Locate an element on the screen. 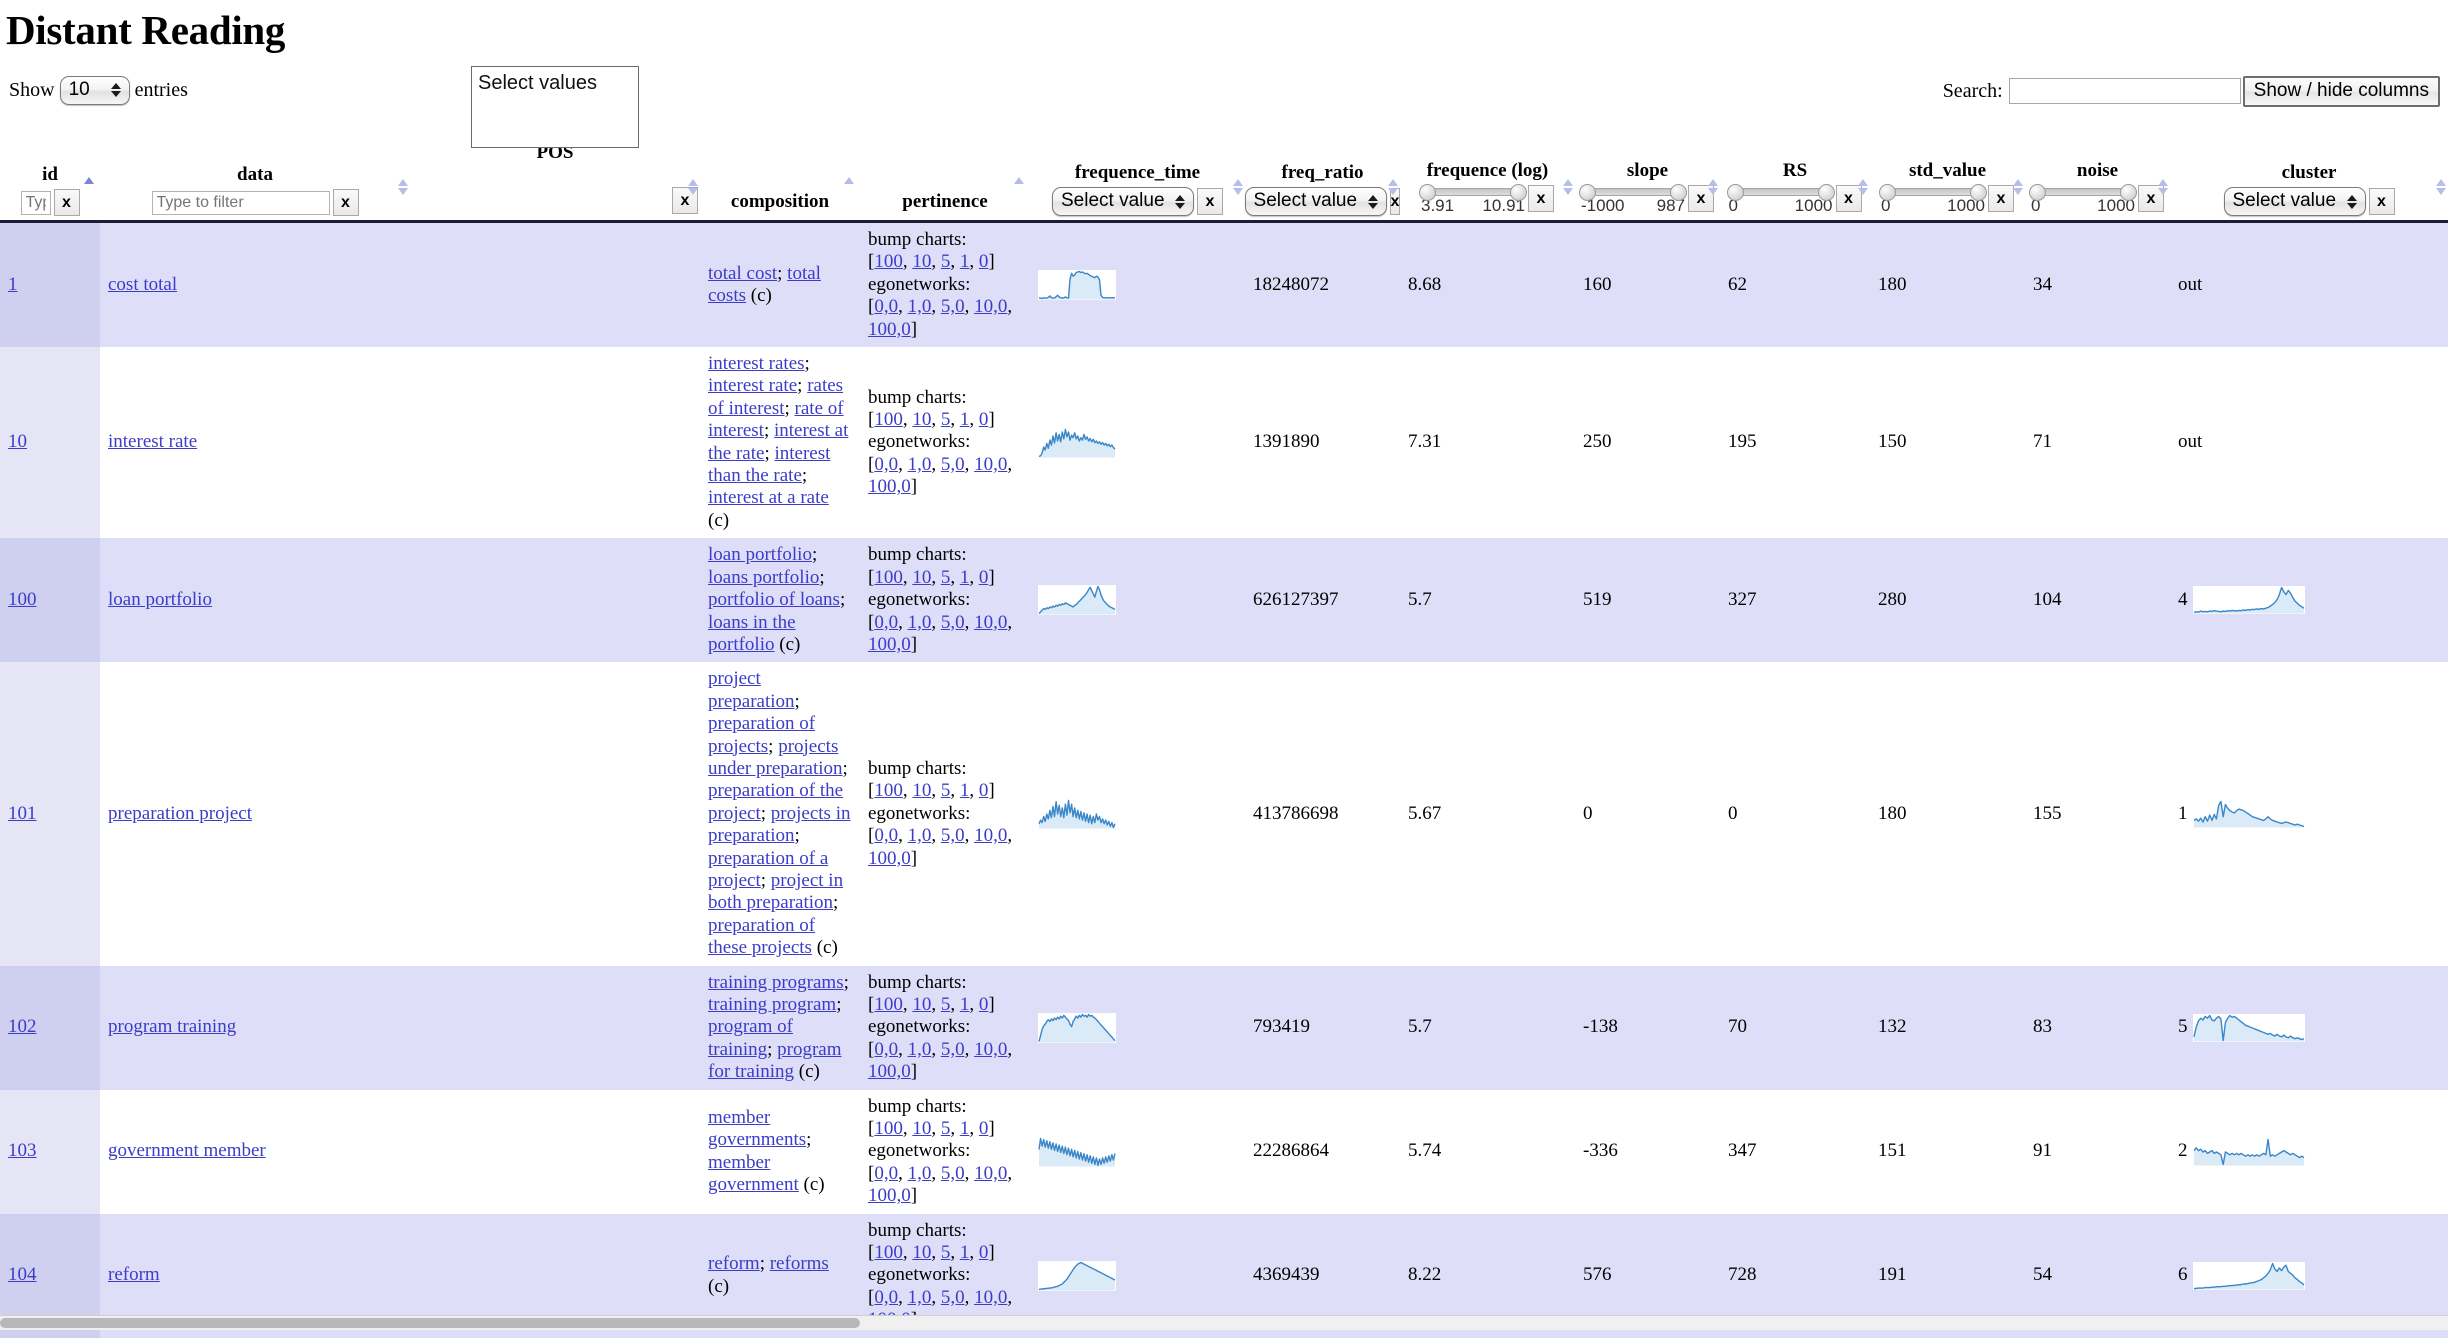 The width and height of the screenshot is (2448, 1338). column-header-pertinence: pertinence is located at coordinates (945, 175).